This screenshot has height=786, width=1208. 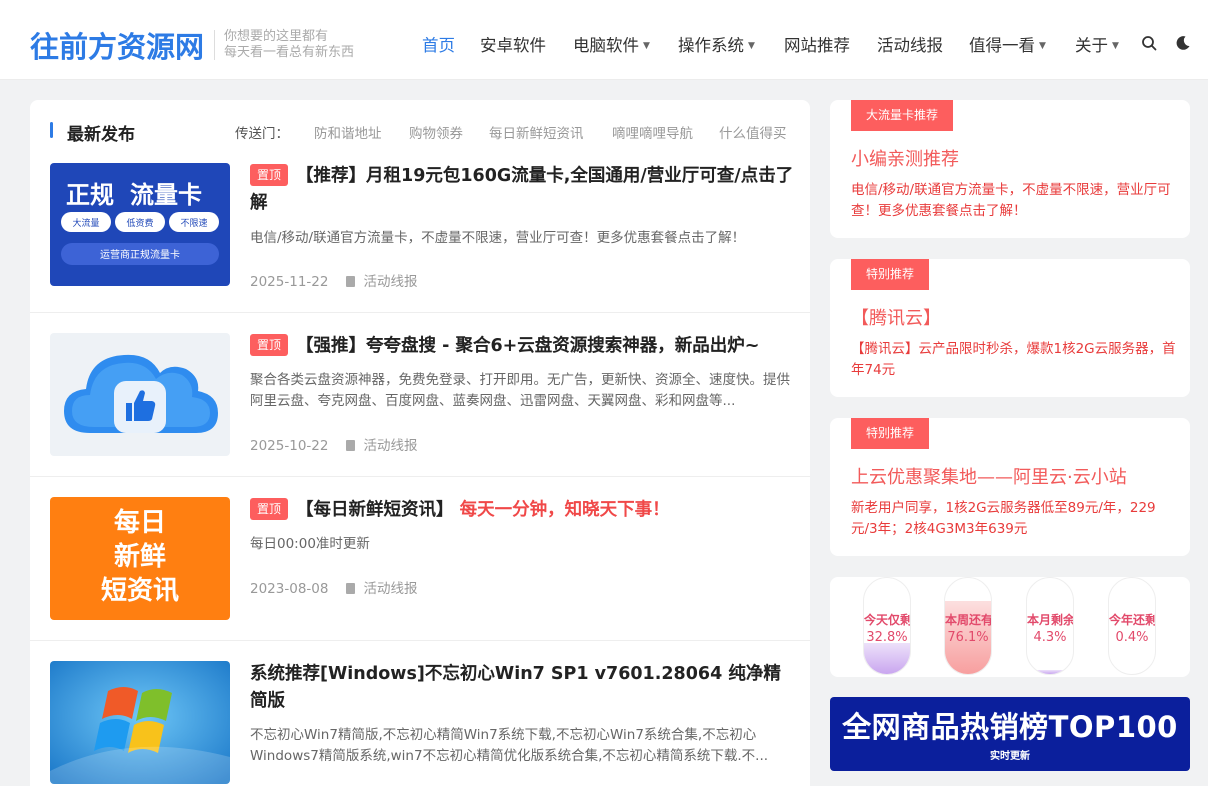 I want to click on site-tagline: 你想要的这里都有 每天看一看总有新东西, so click(x=289, y=45).